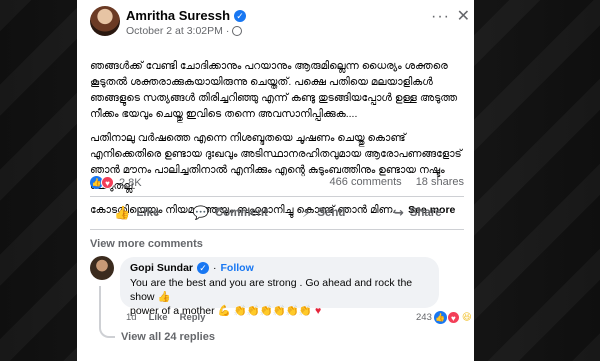 This screenshot has width=600, height=361. I want to click on messenger-icon: ⚡, so click(307, 212).